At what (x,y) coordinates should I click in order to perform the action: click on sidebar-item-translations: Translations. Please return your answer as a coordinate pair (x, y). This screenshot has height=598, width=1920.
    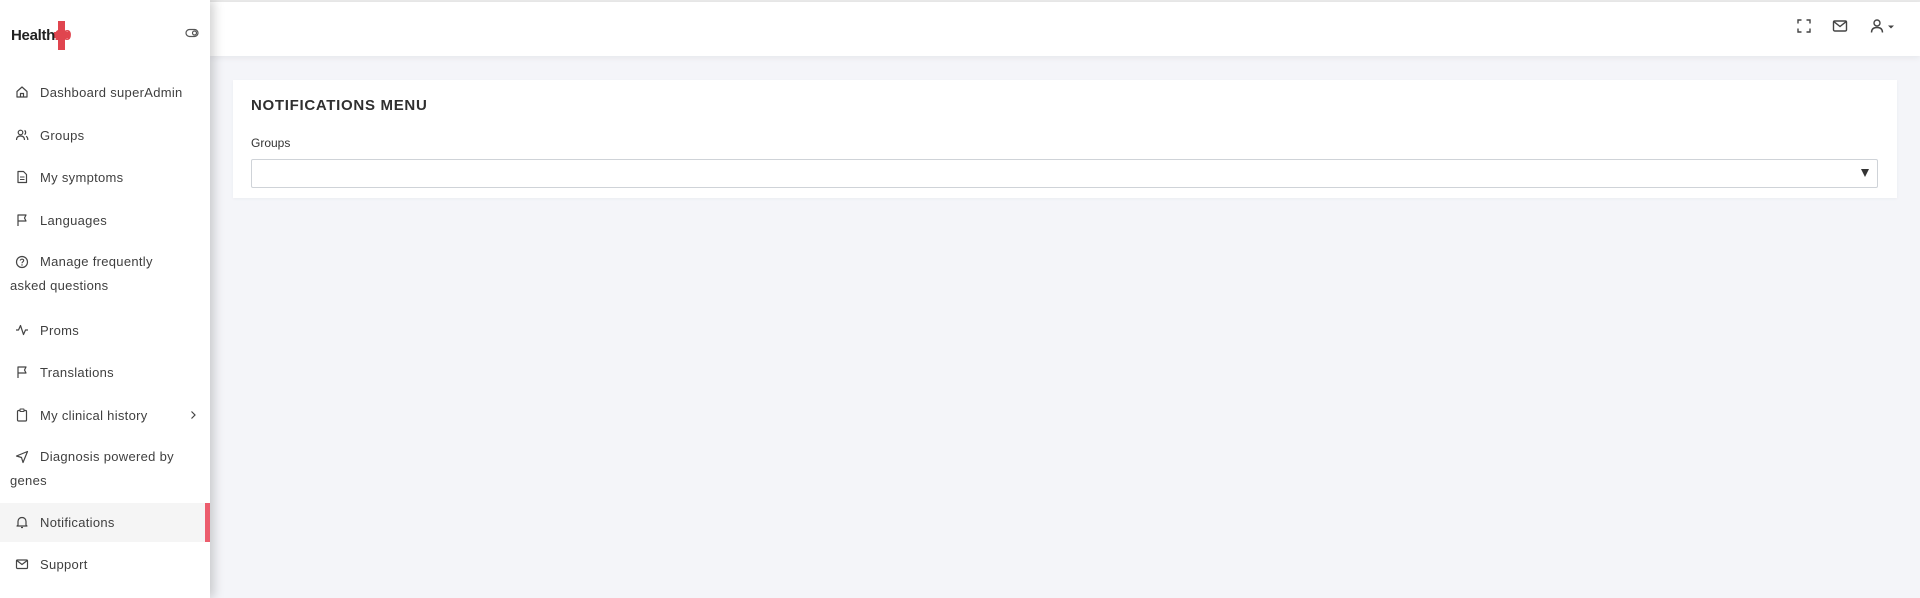
    Looking at the image, I should click on (105, 372).